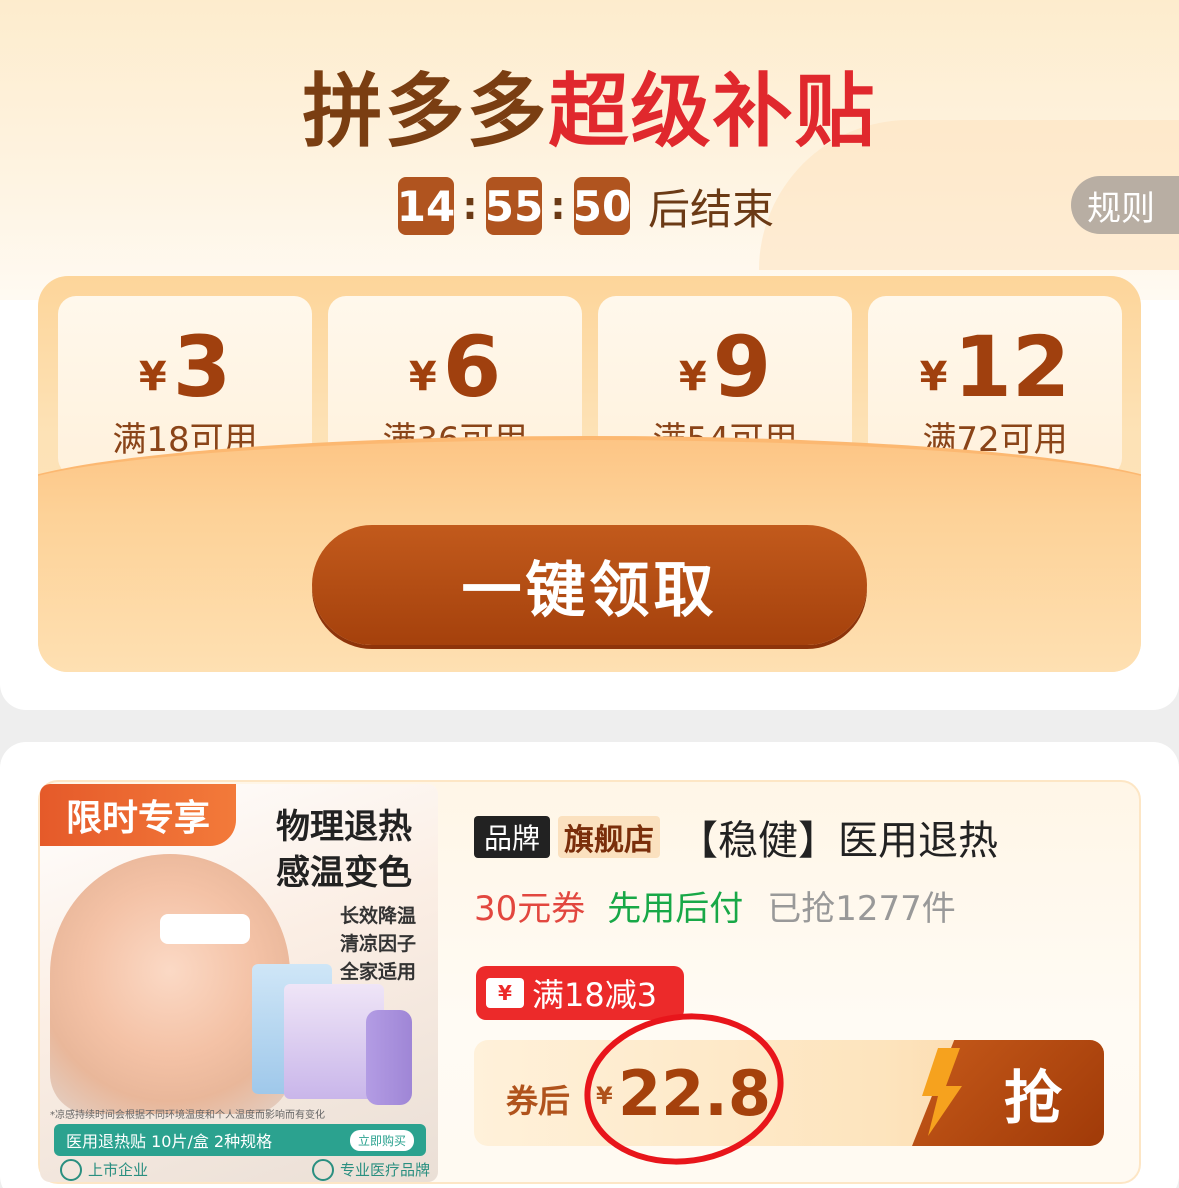 The image size is (1179, 1188). Describe the element at coordinates (472, 367) in the screenshot. I see `coupon-amount: 6` at that location.